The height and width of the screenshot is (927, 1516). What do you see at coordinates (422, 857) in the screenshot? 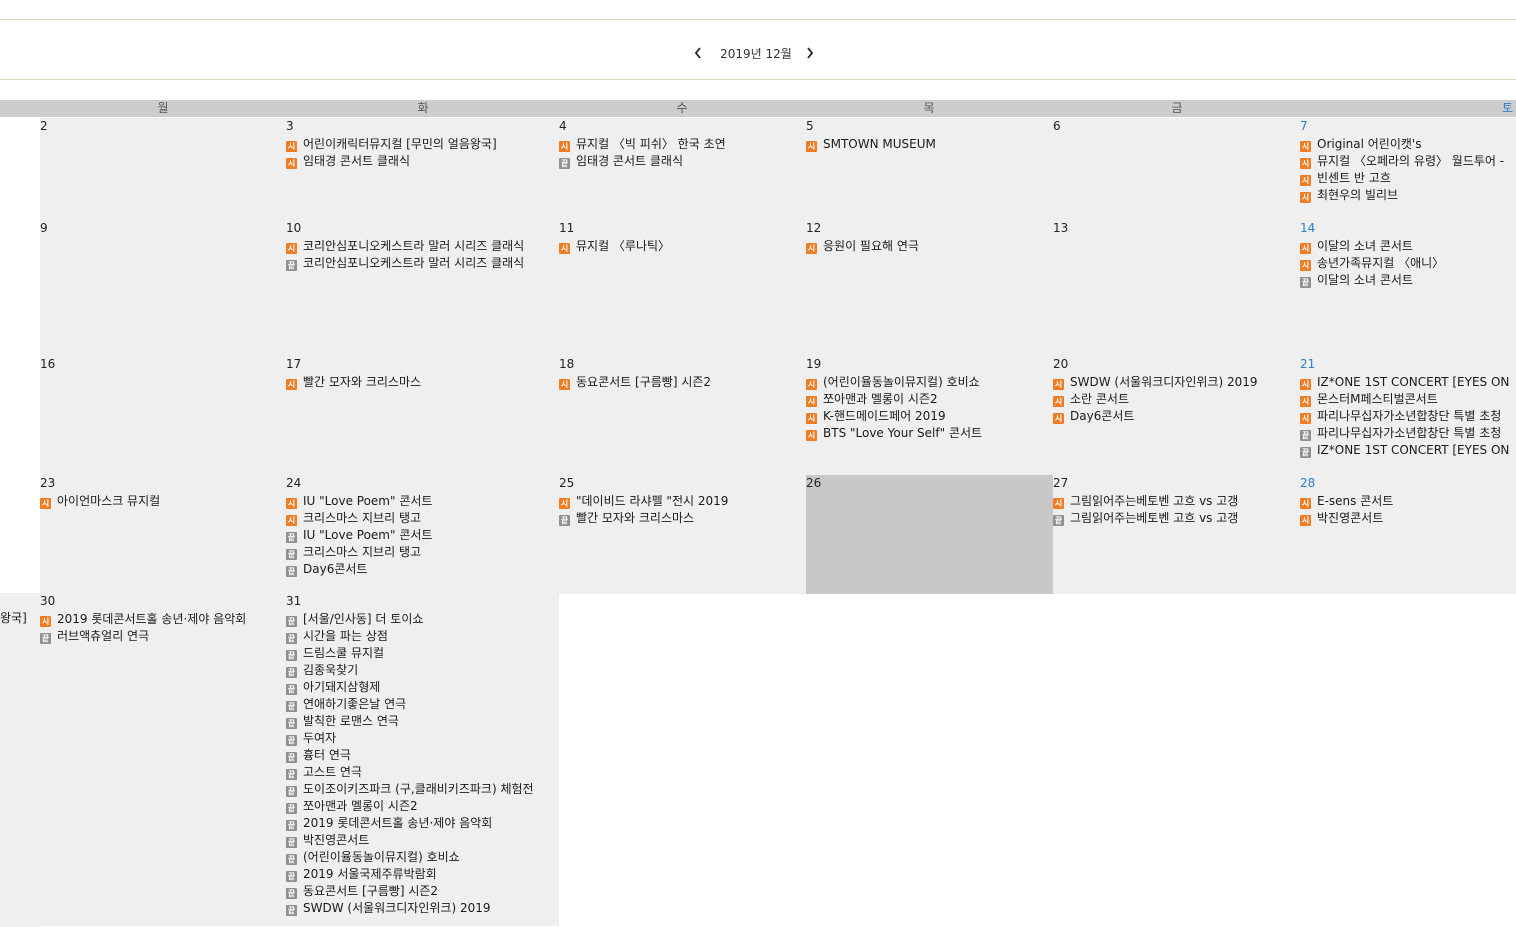
I see `event-item: 끝 (어린이율동놀이뮤지컬) 호비쇼` at bounding box center [422, 857].